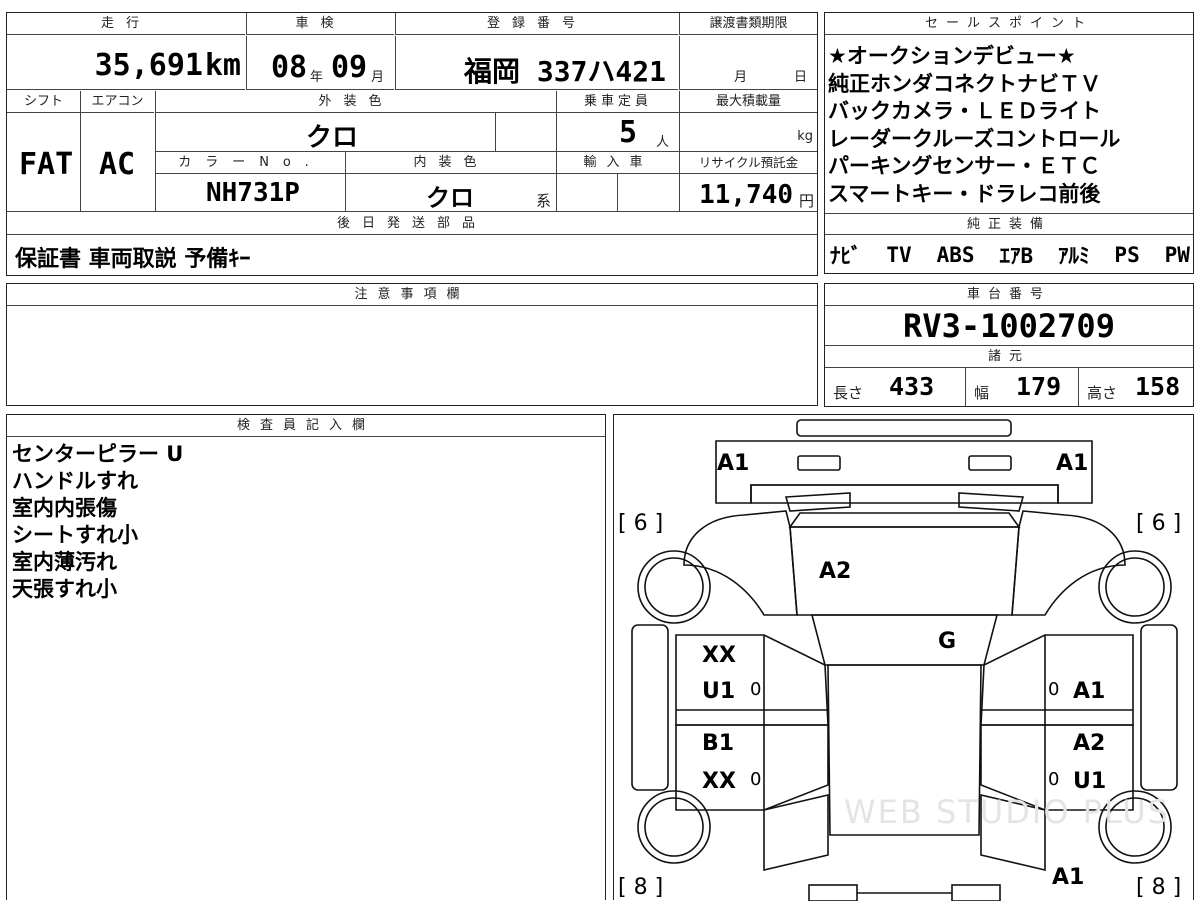  Describe the element at coordinates (1009, 295) in the screenshot. I see `header-chassis: 車台番号` at that location.